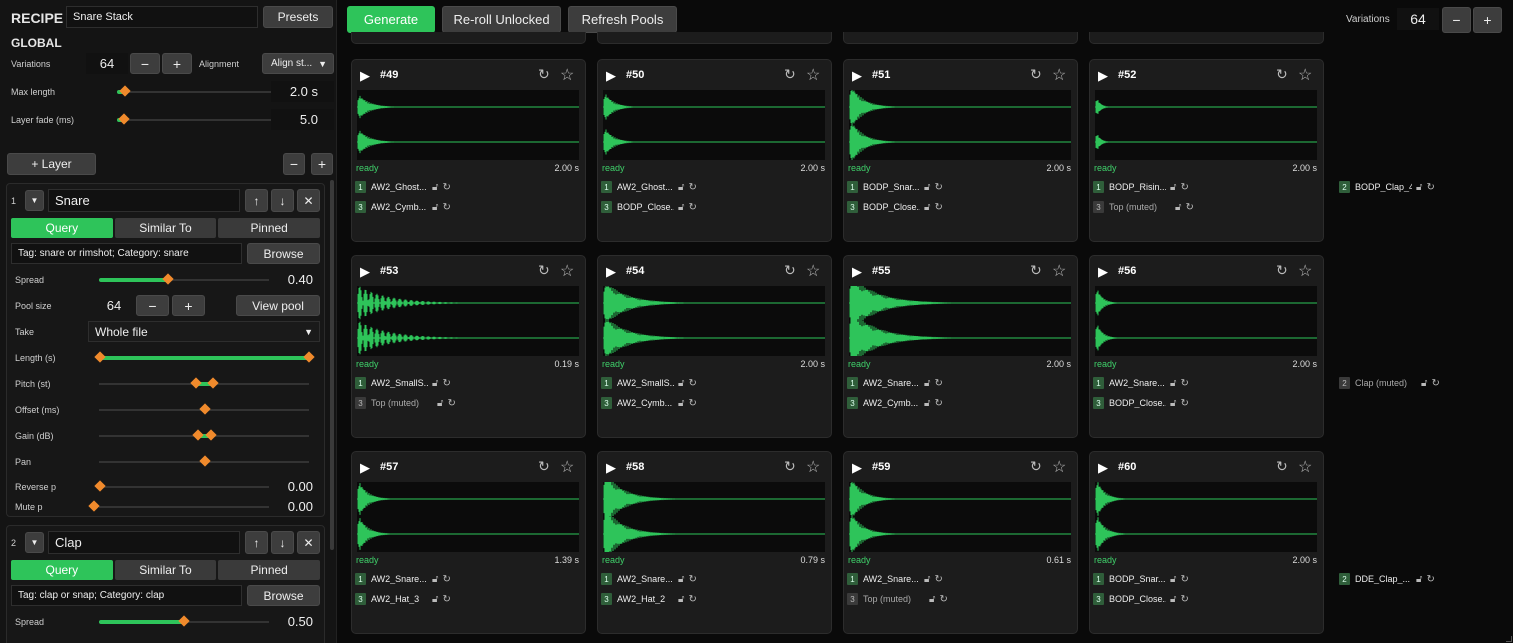  What do you see at coordinates (204, 331) in the screenshot?
I see `take-select: Whole file ▼` at bounding box center [204, 331].